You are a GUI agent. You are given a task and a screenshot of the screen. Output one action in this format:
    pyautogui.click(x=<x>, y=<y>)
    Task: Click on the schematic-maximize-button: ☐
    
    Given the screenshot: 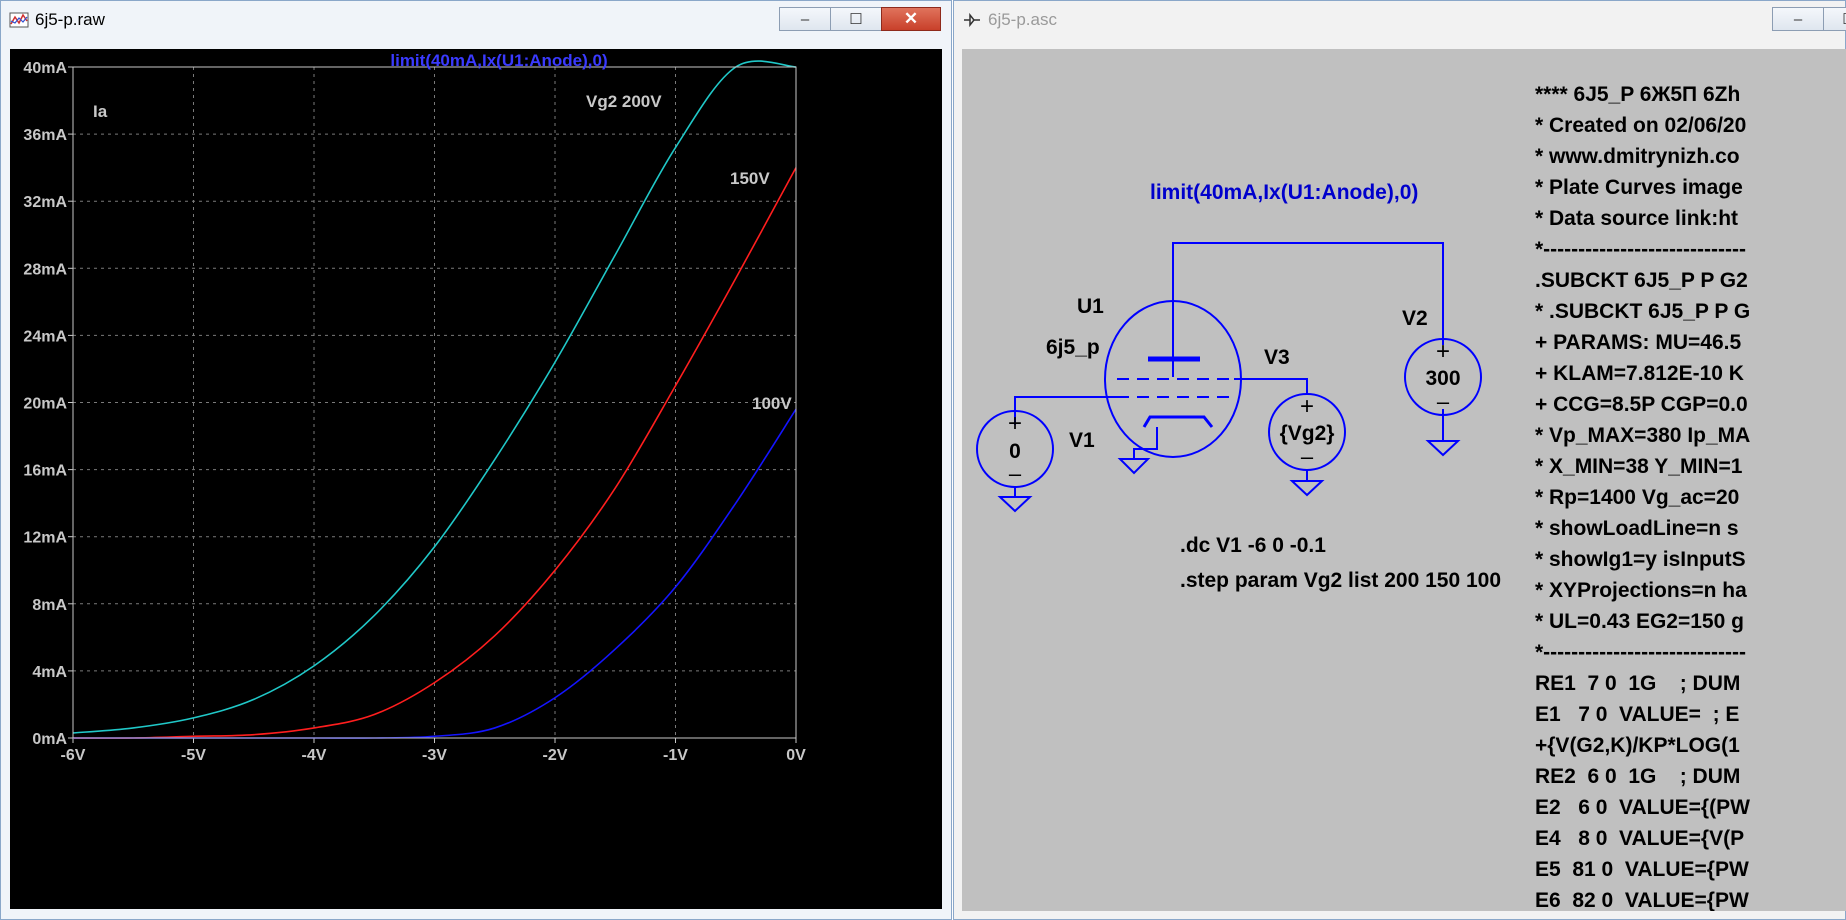 What is the action you would take?
    pyautogui.click(x=1834, y=19)
    